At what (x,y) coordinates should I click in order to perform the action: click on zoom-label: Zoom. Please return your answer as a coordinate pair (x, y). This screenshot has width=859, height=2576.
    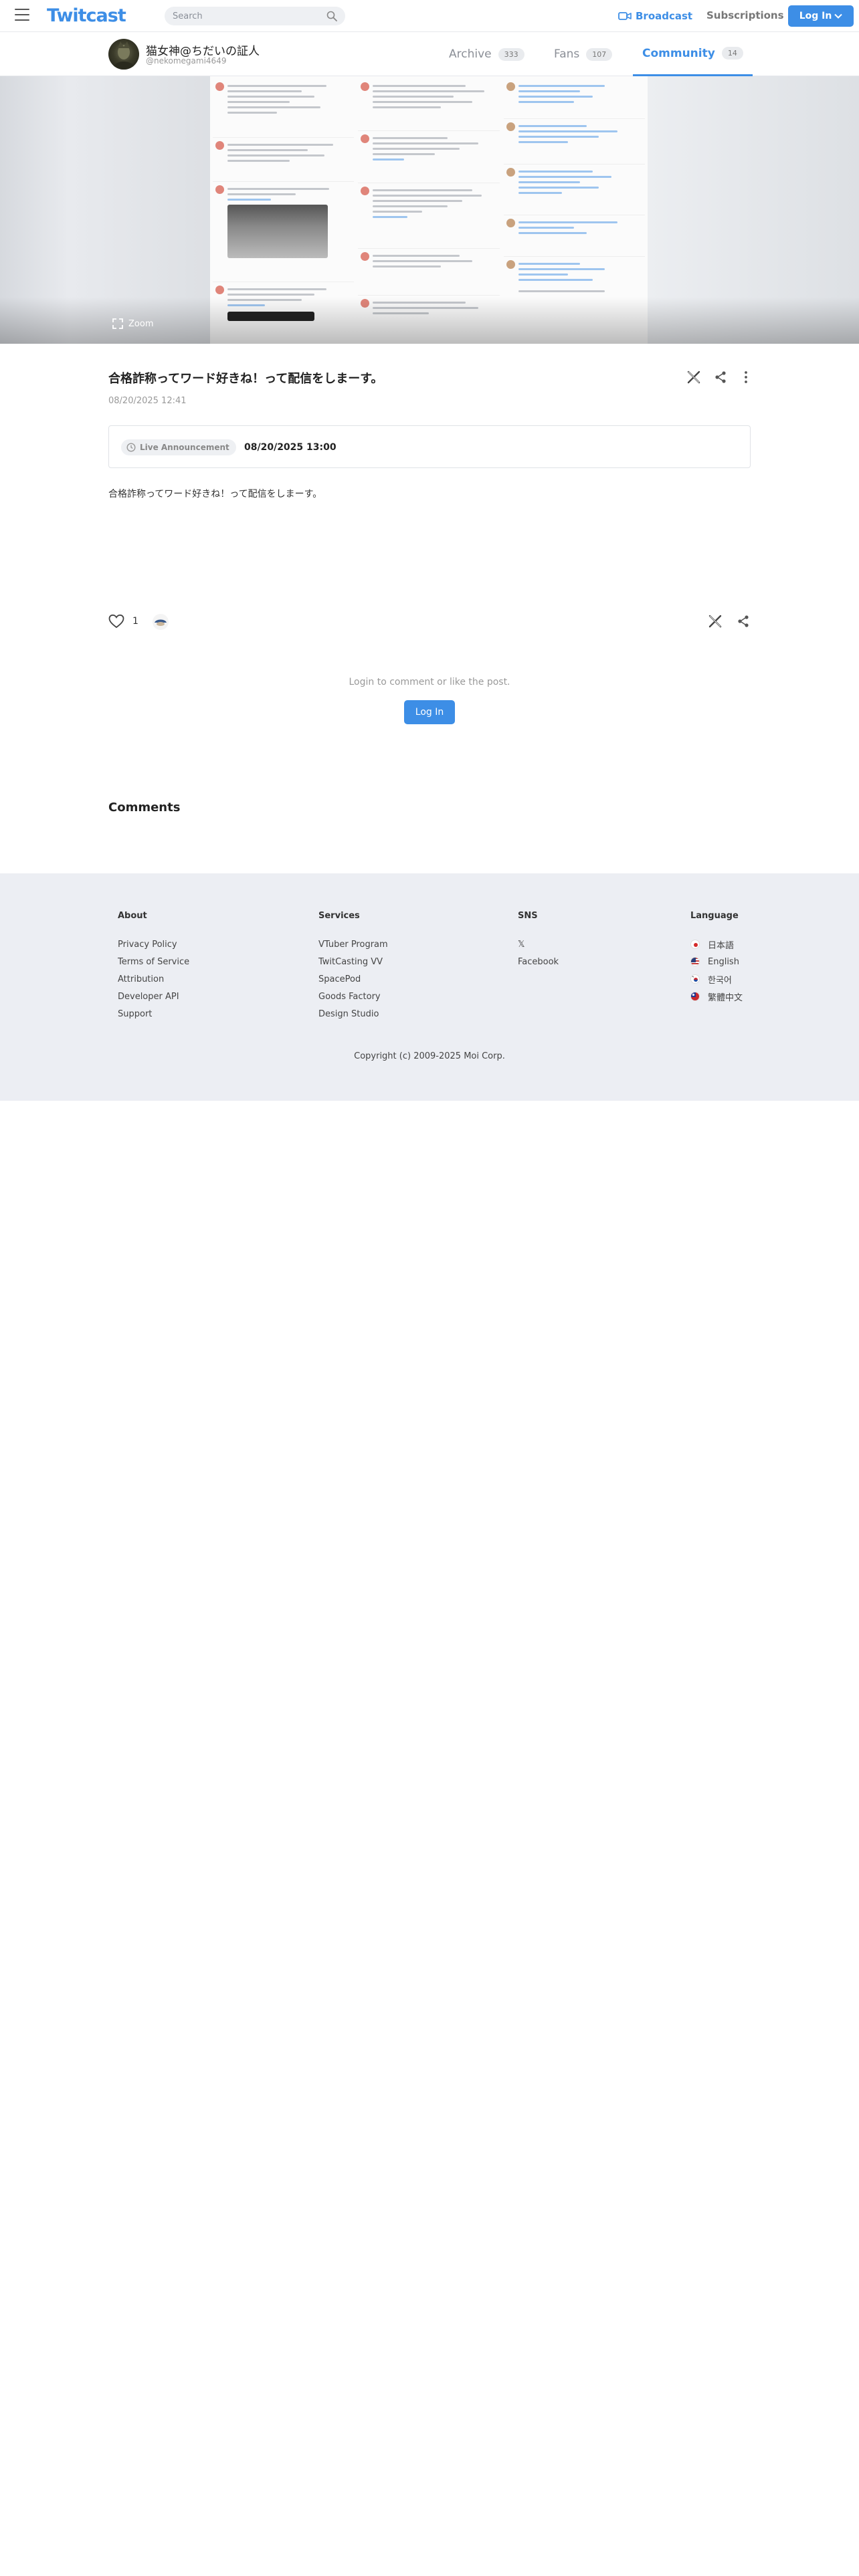
    Looking at the image, I should click on (141, 323).